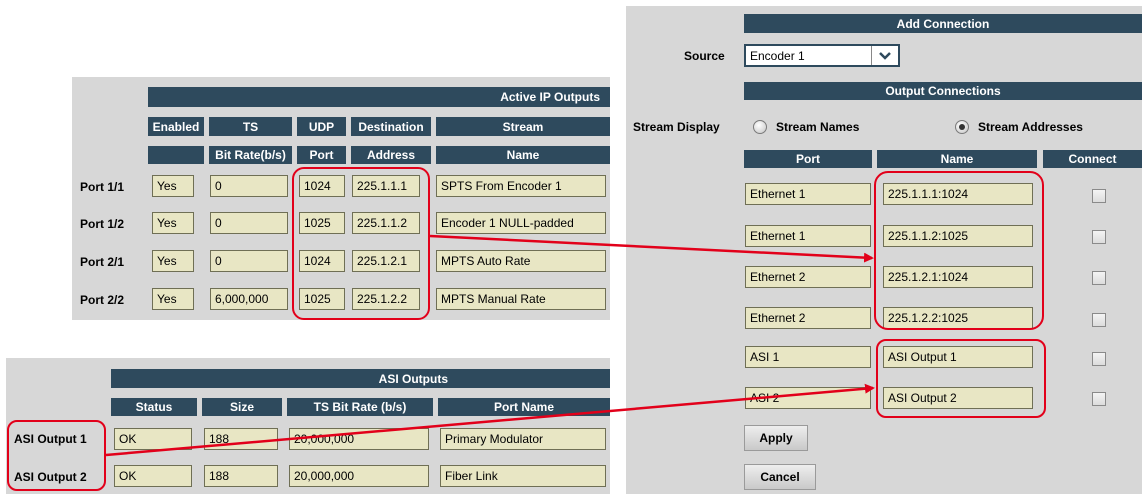 The width and height of the screenshot is (1142, 494). I want to click on col-header-port: Port, so click(808, 159).